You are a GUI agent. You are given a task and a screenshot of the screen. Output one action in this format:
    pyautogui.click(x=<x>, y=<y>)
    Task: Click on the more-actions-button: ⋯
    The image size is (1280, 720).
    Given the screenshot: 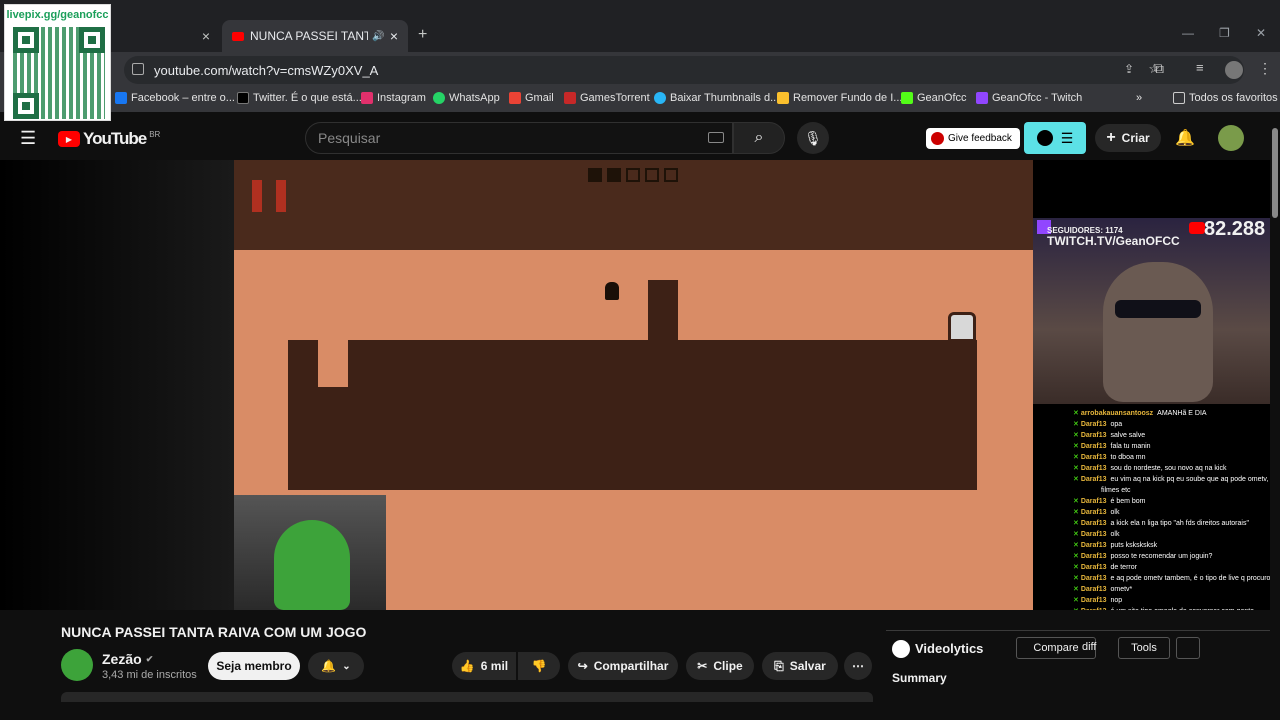 What is the action you would take?
    pyautogui.click(x=858, y=666)
    